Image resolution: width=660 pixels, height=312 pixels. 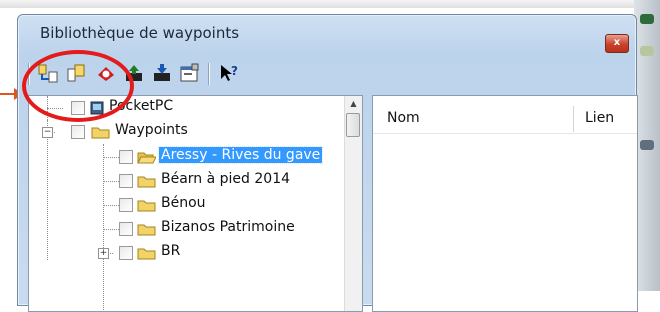 What do you see at coordinates (103, 253) in the screenshot?
I see `expand-toggle: +` at bounding box center [103, 253].